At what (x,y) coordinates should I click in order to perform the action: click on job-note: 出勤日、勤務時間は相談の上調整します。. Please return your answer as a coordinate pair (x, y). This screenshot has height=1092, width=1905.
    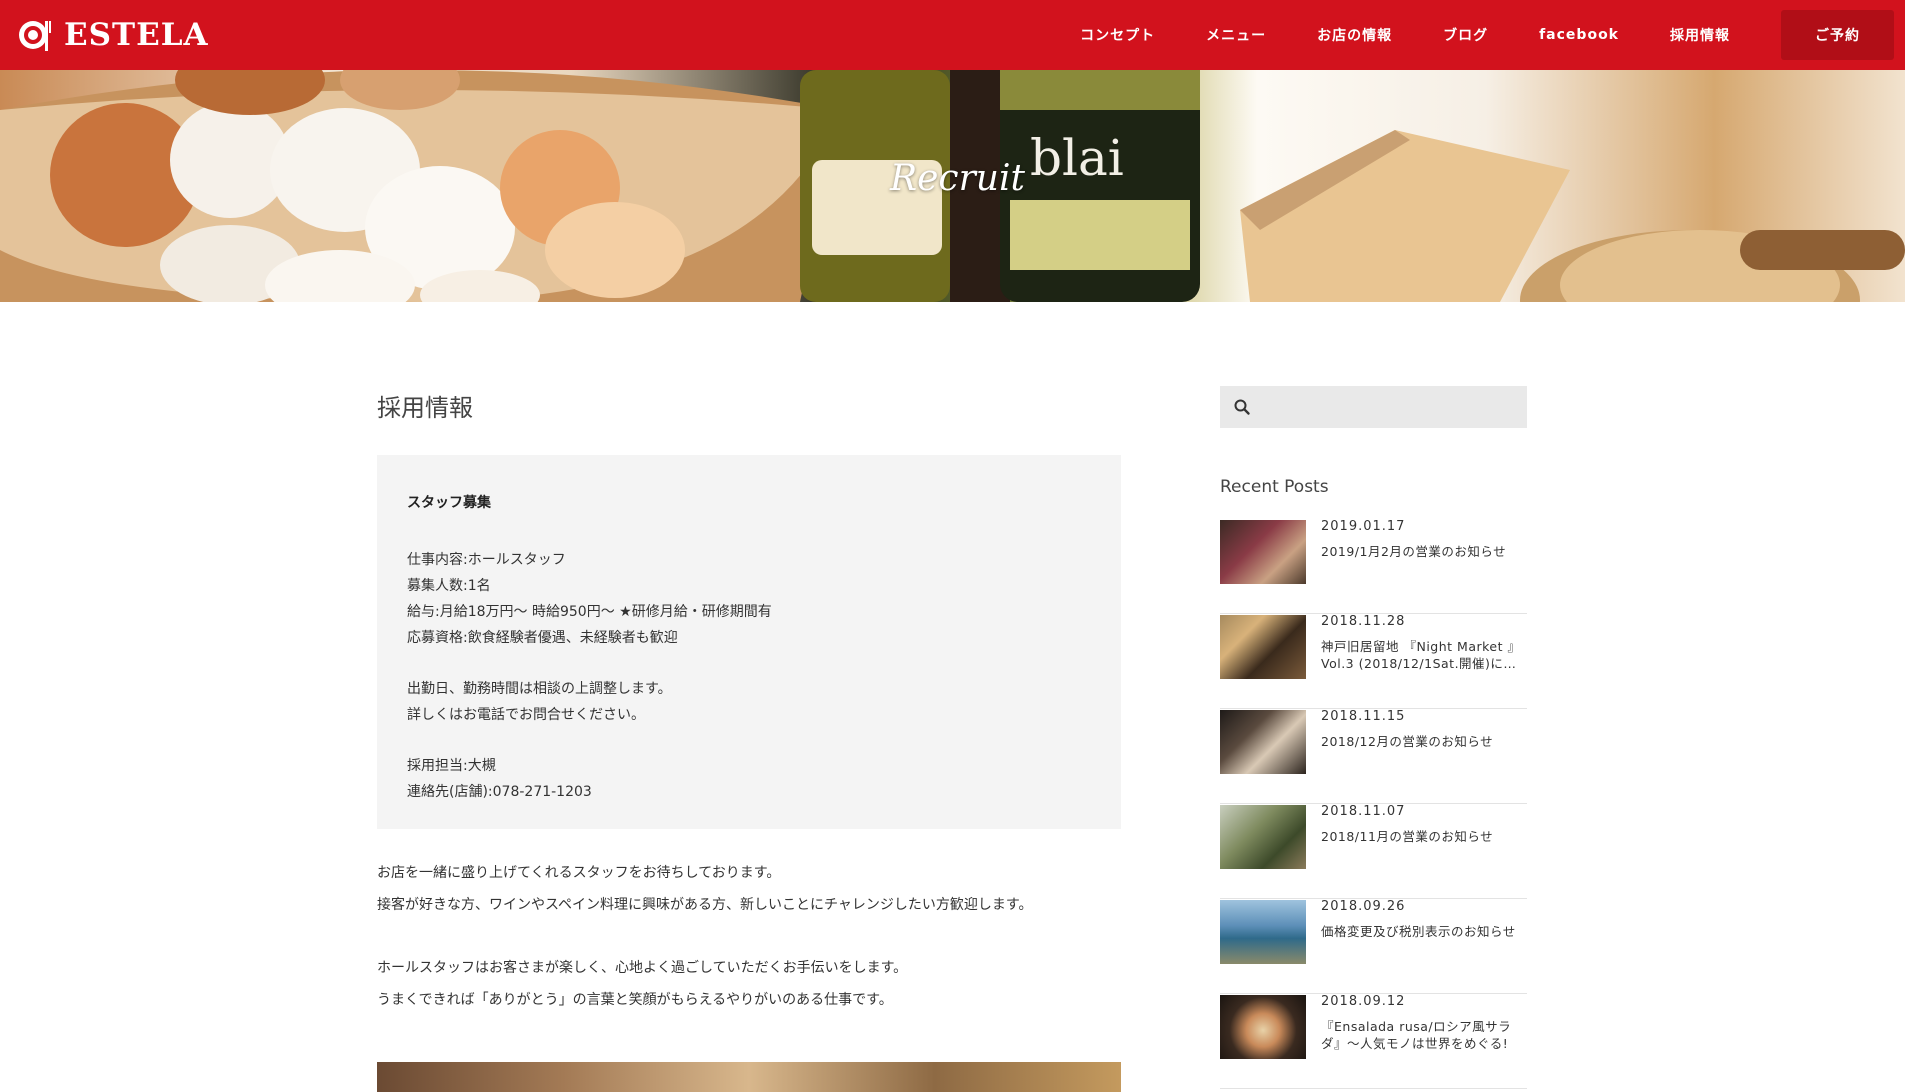
    Looking at the image, I should click on (539, 689).